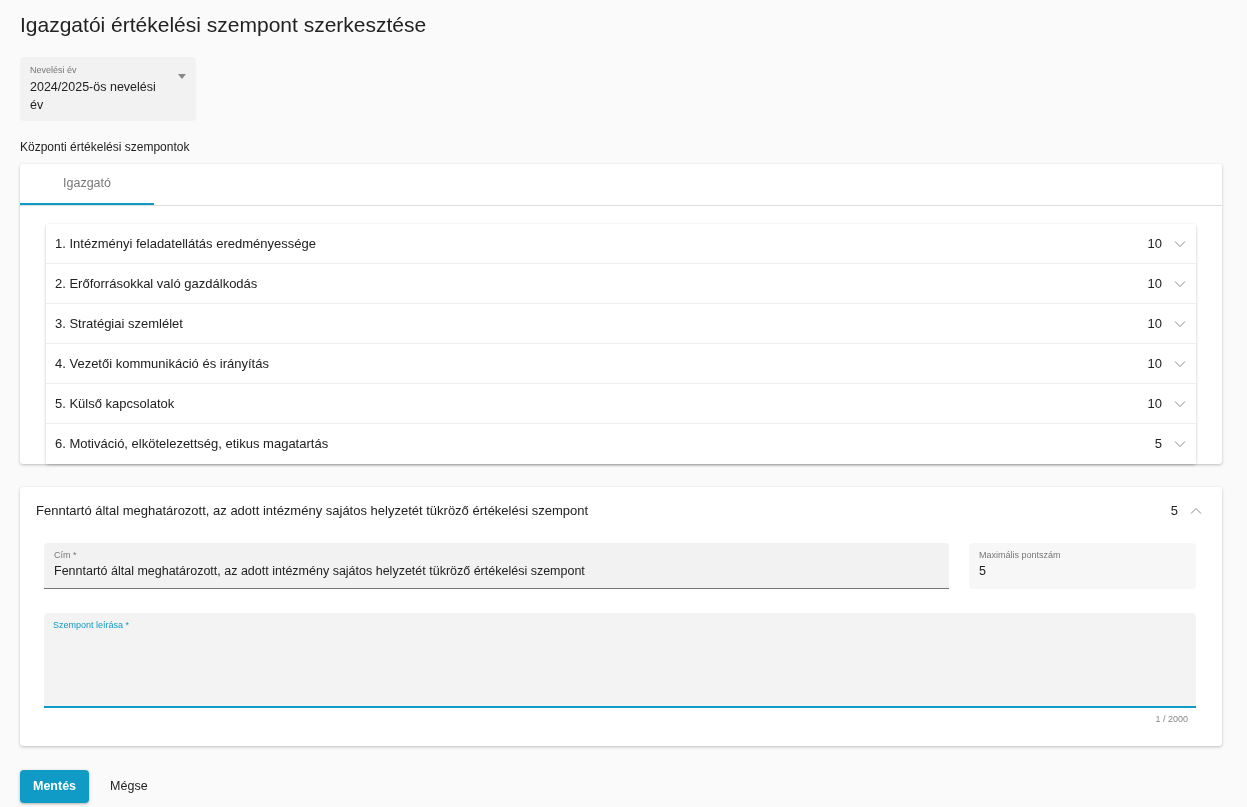  I want to click on accordion-row: 1. Intézményi feladatellátás eredményessége 10, so click(621, 244).